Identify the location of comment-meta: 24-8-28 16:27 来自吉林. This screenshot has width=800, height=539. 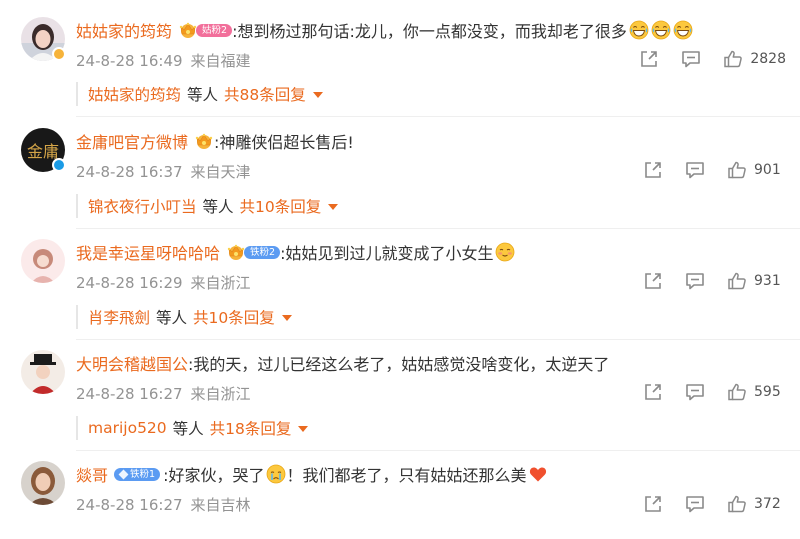
(163, 504).